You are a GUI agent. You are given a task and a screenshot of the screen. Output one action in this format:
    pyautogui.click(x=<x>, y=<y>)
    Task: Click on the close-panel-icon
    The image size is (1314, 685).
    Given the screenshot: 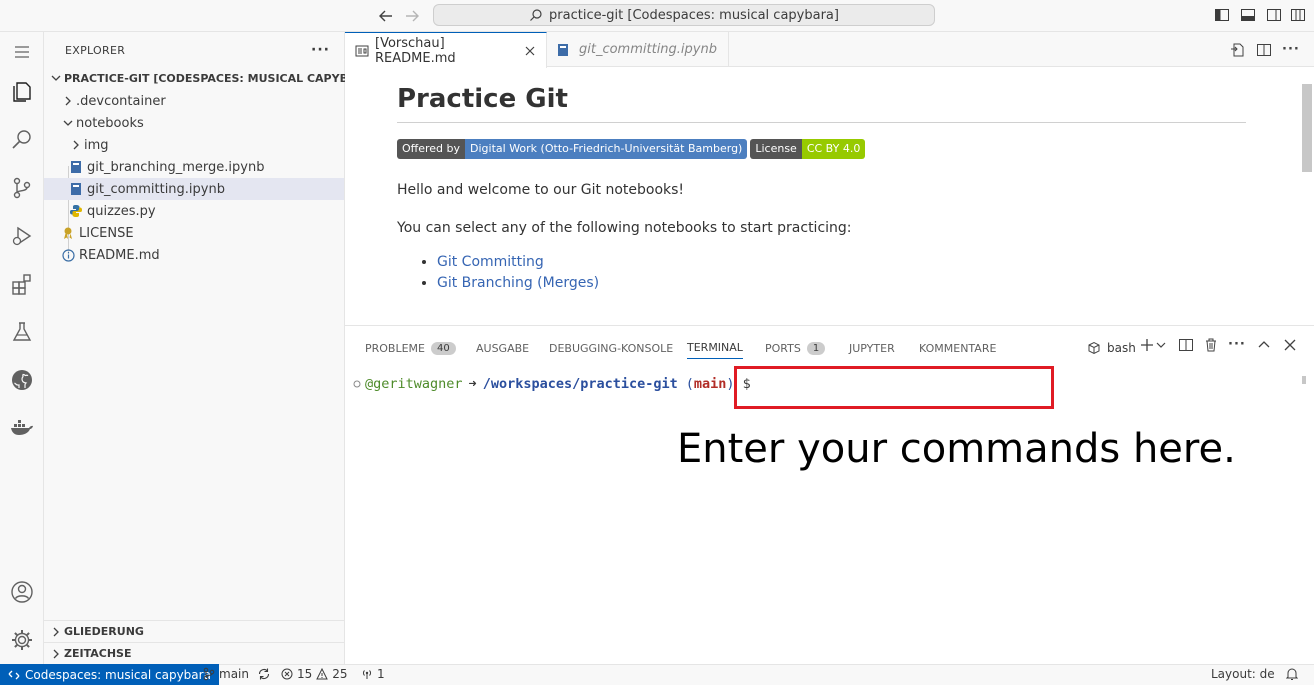 What is the action you would take?
    pyautogui.click(x=1290, y=345)
    